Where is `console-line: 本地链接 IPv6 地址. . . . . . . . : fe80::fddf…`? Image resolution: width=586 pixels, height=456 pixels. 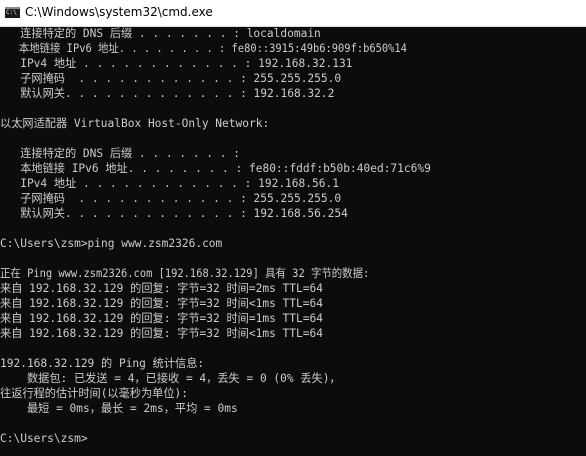
console-line: 本地链接 IPv6 地址. . . . . . . . : fe80::fddf… is located at coordinates (215, 168).